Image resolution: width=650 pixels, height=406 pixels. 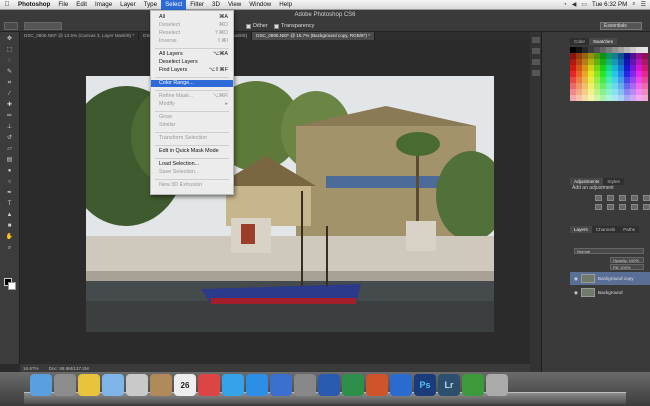 I want to click on properties-panel-icon, so click(x=535, y=51).